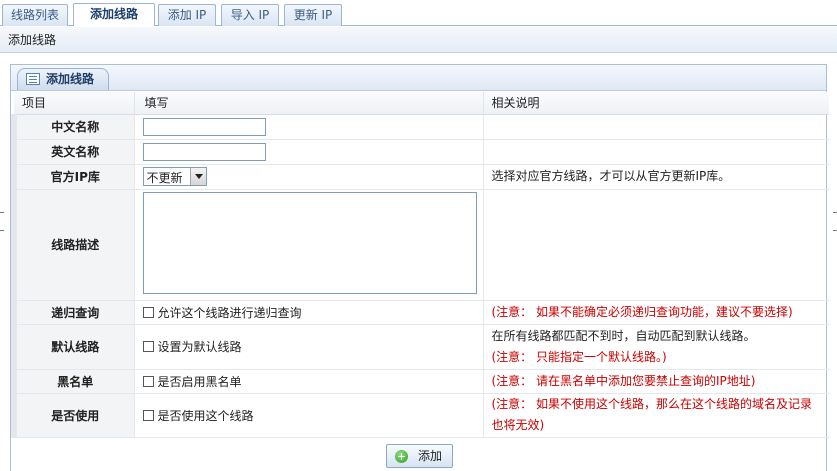 Image resolution: width=837 pixels, height=471 pixels. I want to click on add-button-label: 添加, so click(429, 456).